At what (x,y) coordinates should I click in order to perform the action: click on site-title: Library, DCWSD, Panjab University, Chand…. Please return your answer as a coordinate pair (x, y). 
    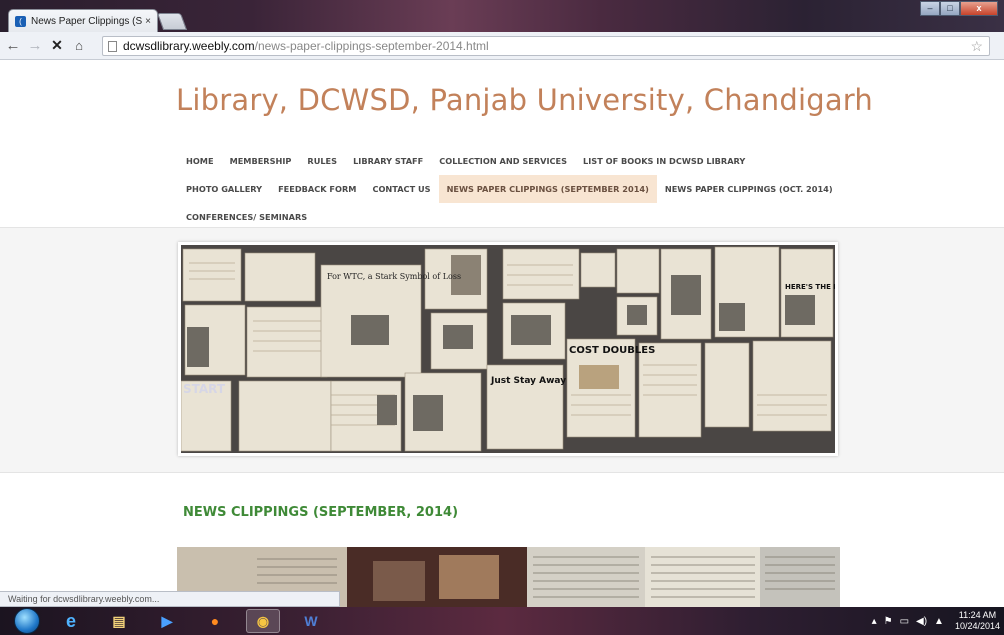
    Looking at the image, I should click on (524, 100).